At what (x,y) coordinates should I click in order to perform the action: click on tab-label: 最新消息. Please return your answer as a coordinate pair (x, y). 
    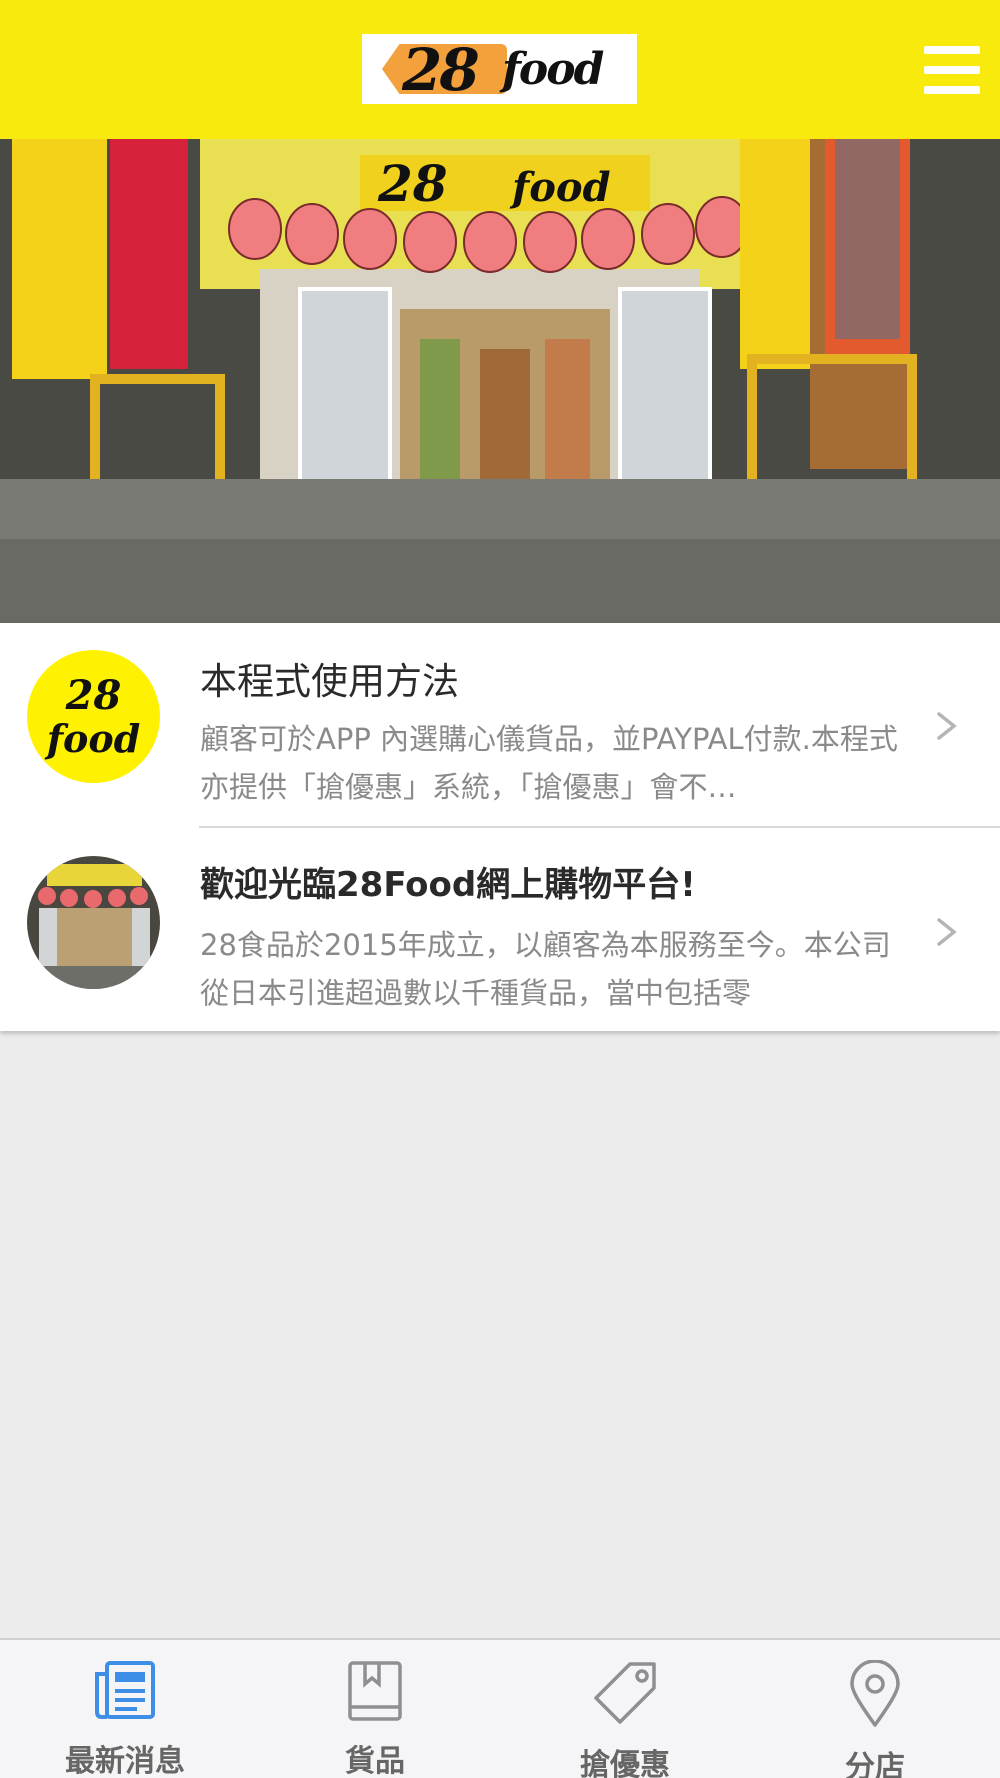
    Looking at the image, I should click on (125, 1761).